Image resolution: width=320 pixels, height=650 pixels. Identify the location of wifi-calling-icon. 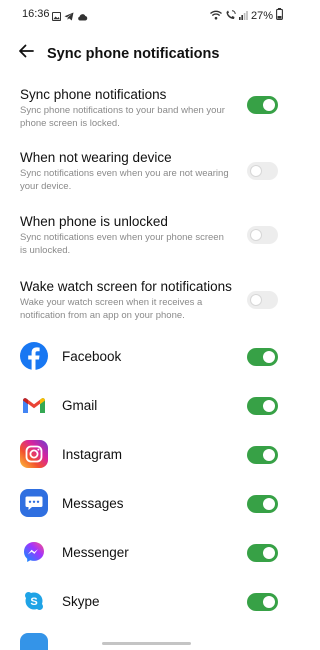
(230, 16).